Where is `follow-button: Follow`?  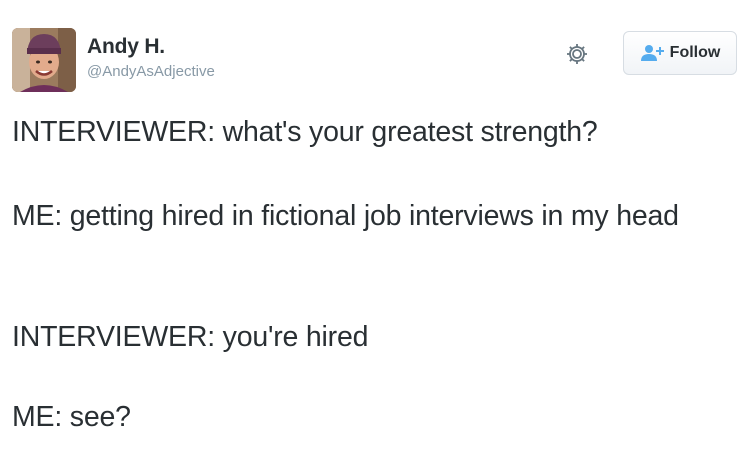 follow-button: Follow is located at coordinates (680, 53).